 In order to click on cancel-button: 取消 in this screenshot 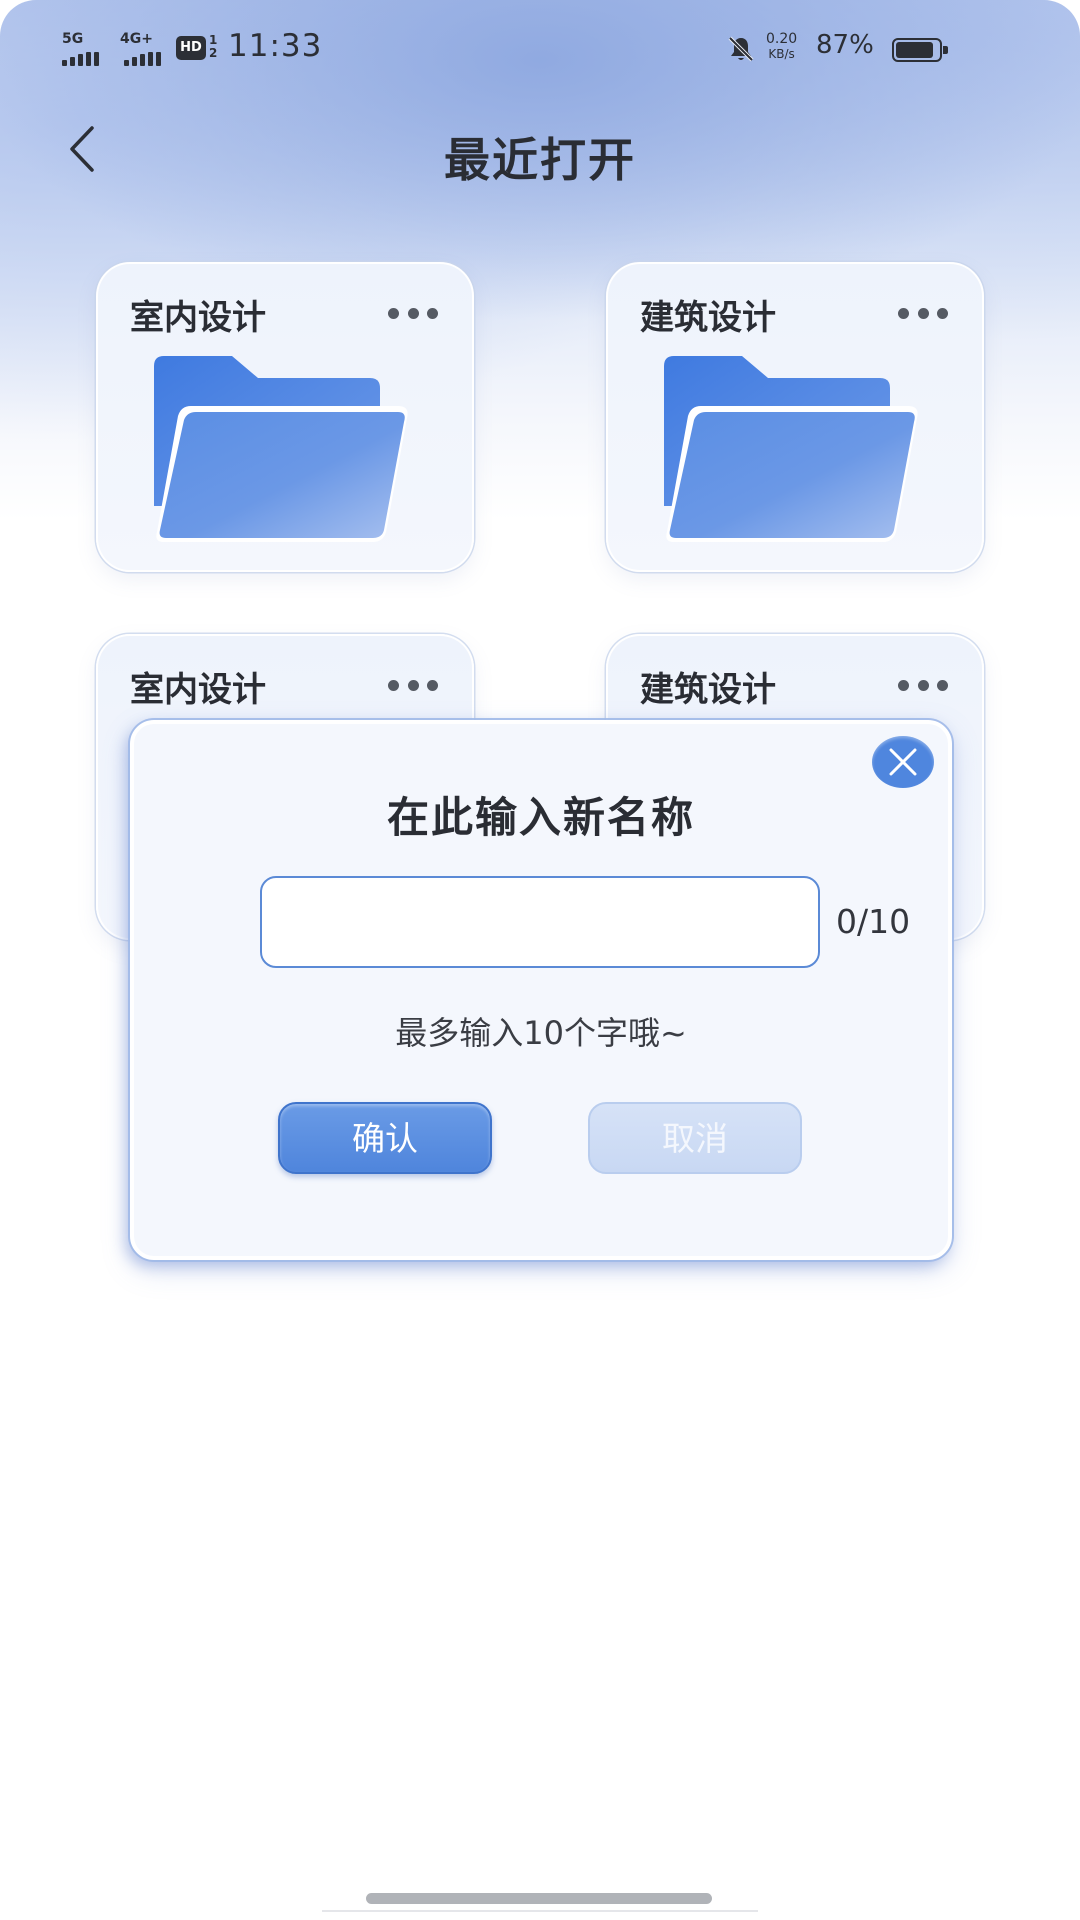, I will do `click(695, 1138)`.